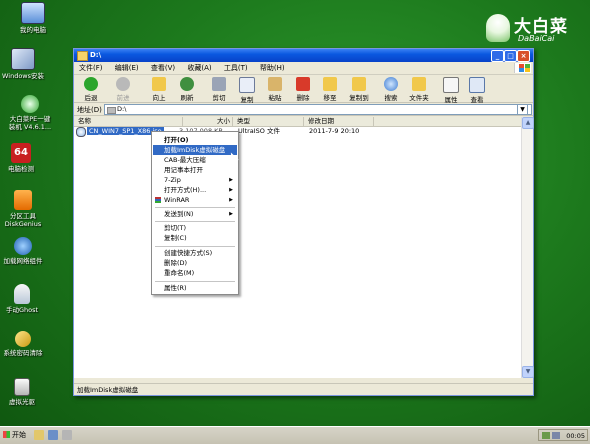 Image resolution: width=590 pixels, height=444 pixels. I want to click on menu-help: 帮助(H), so click(272, 68).